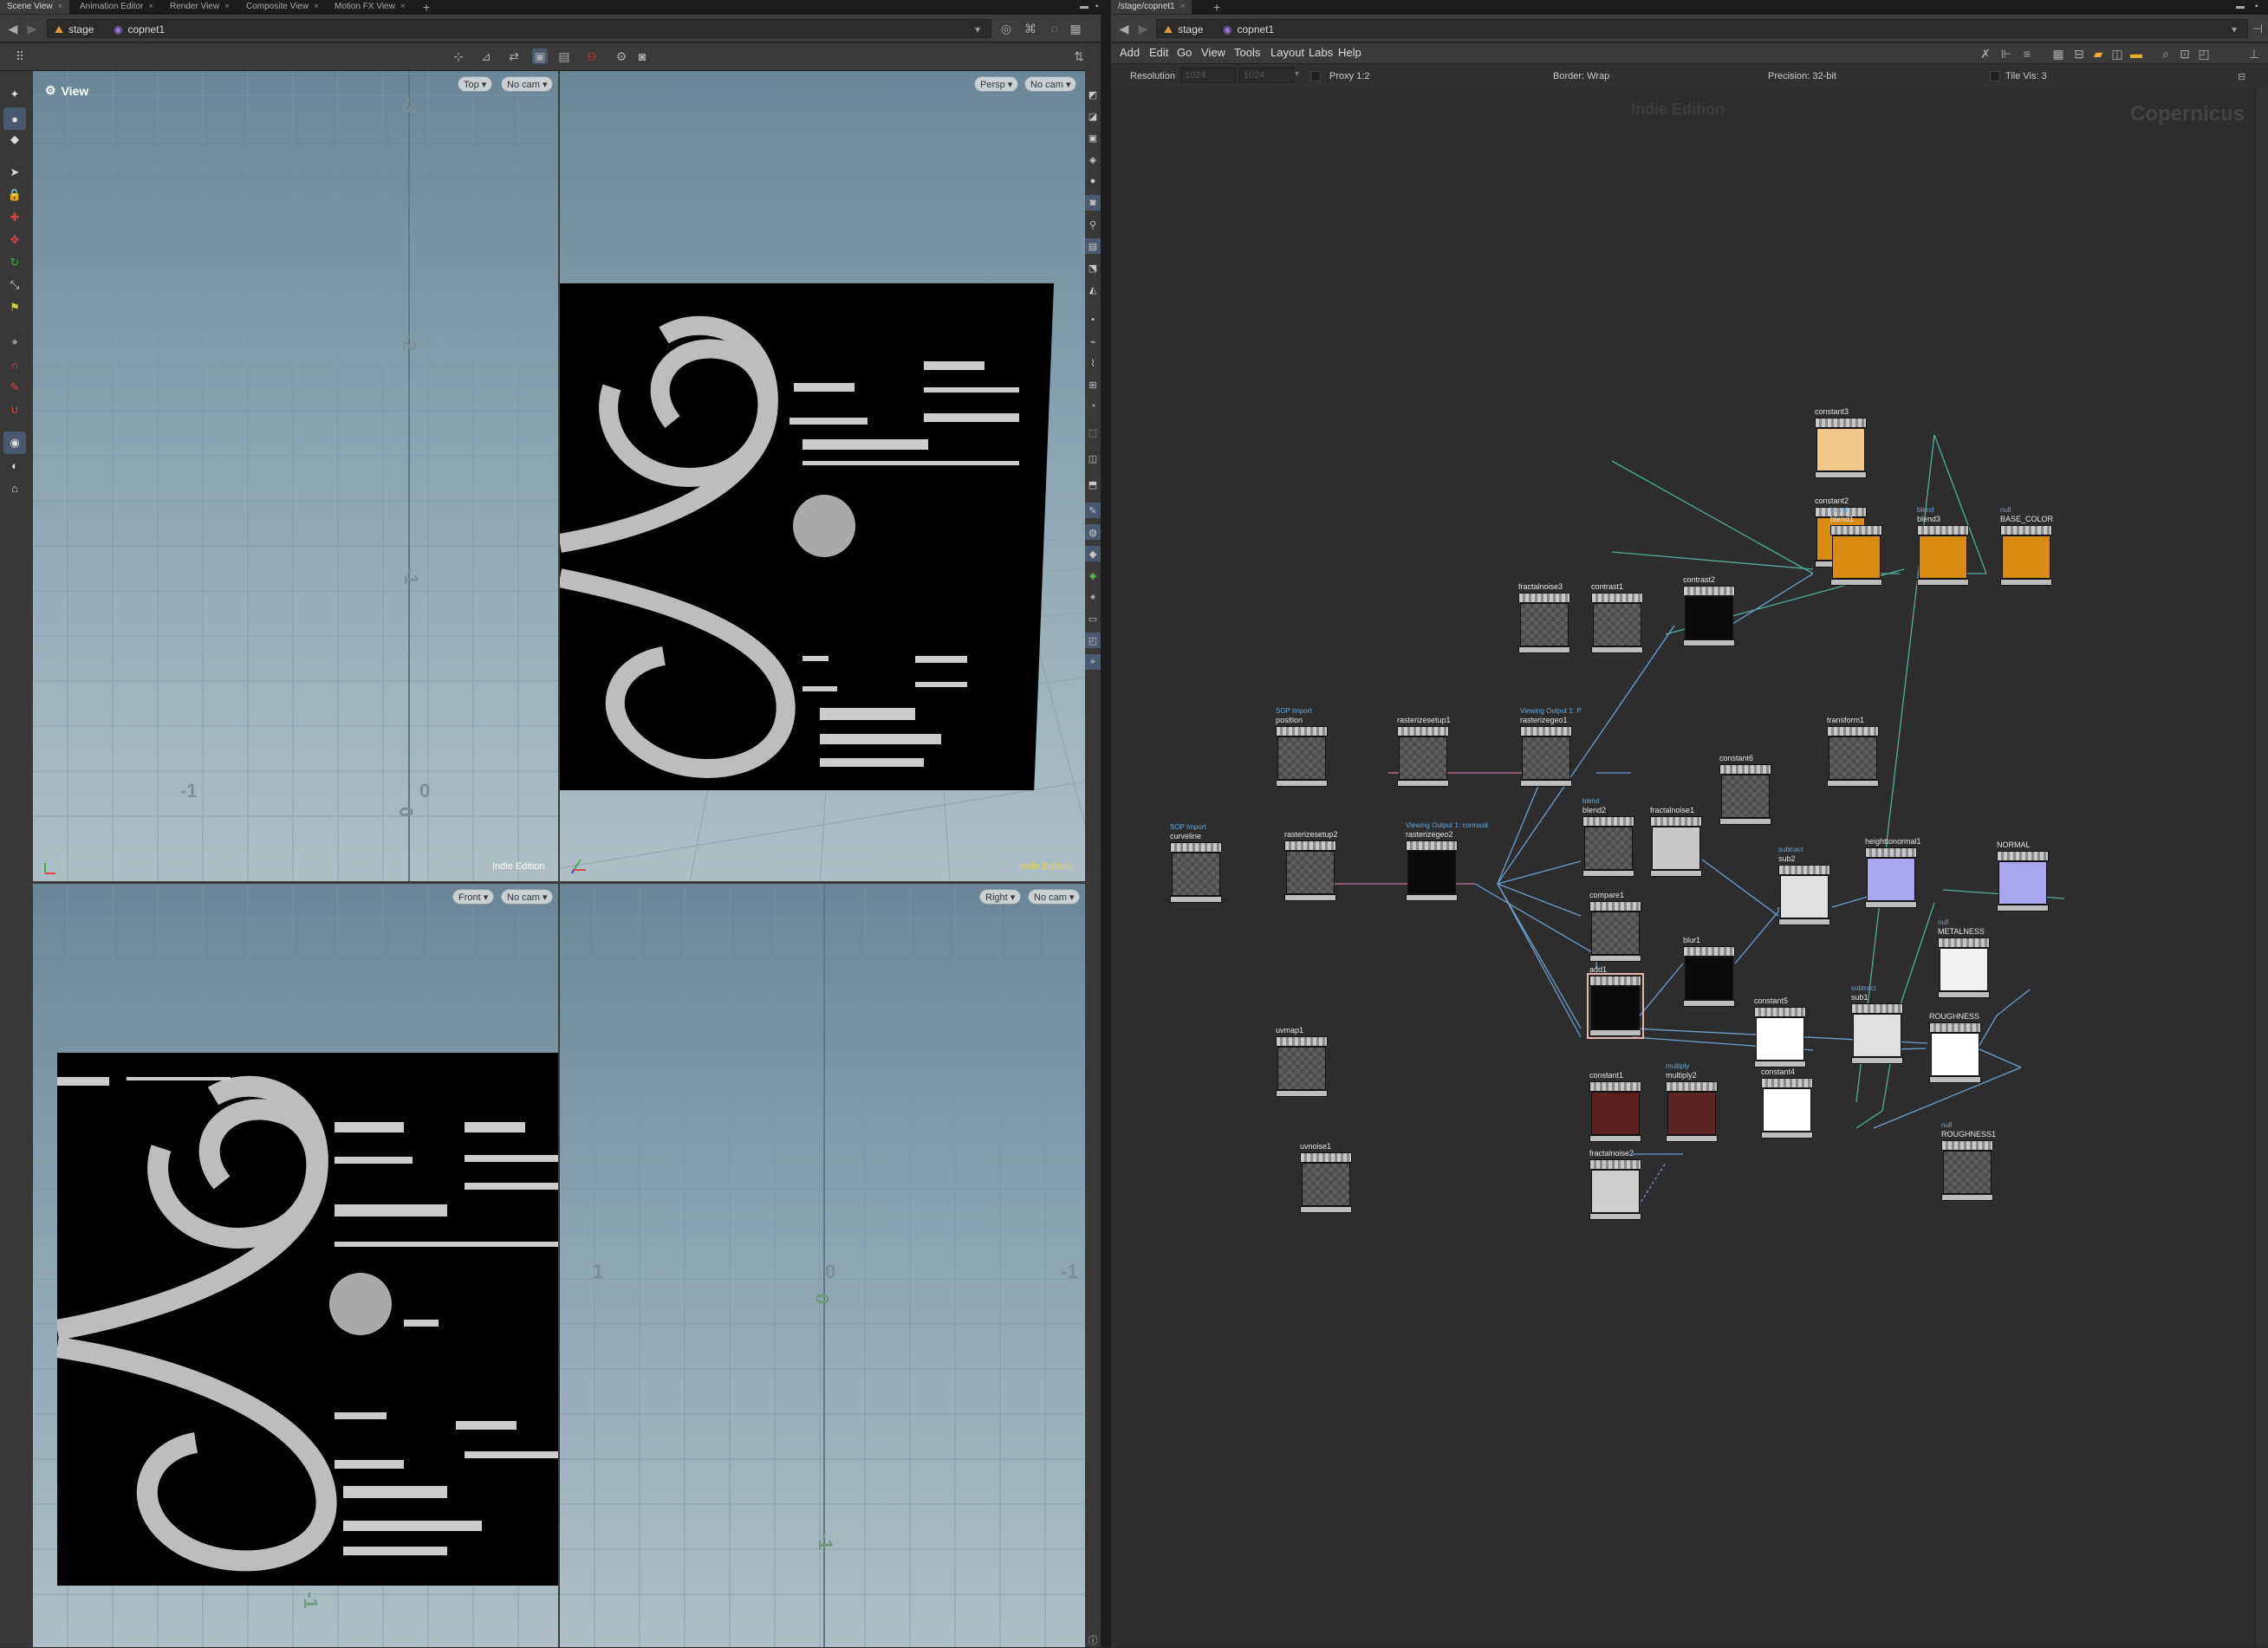 Image resolution: width=2268 pixels, height=1648 pixels. What do you see at coordinates (1093, 532) in the screenshot?
I see `display-option-icon: ◍` at bounding box center [1093, 532].